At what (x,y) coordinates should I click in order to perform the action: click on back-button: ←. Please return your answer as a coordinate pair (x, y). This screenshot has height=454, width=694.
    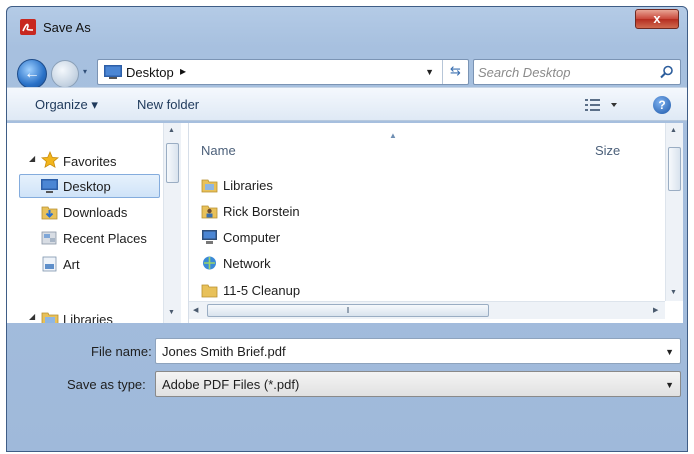
    Looking at the image, I should click on (32, 74).